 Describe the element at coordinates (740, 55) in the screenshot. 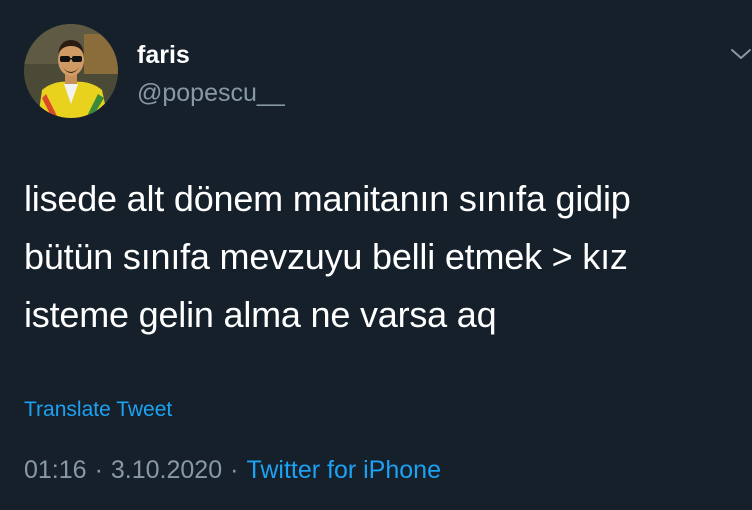

I see `chevron-down-icon` at that location.